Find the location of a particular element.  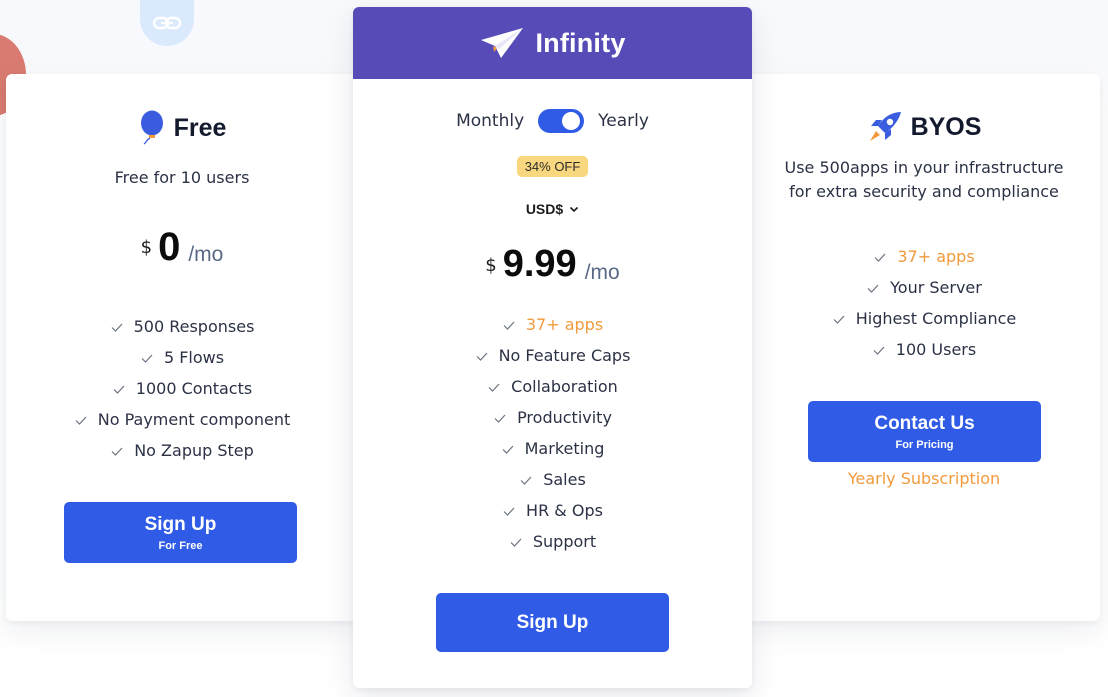

price-amount: 0 is located at coordinates (169, 247).